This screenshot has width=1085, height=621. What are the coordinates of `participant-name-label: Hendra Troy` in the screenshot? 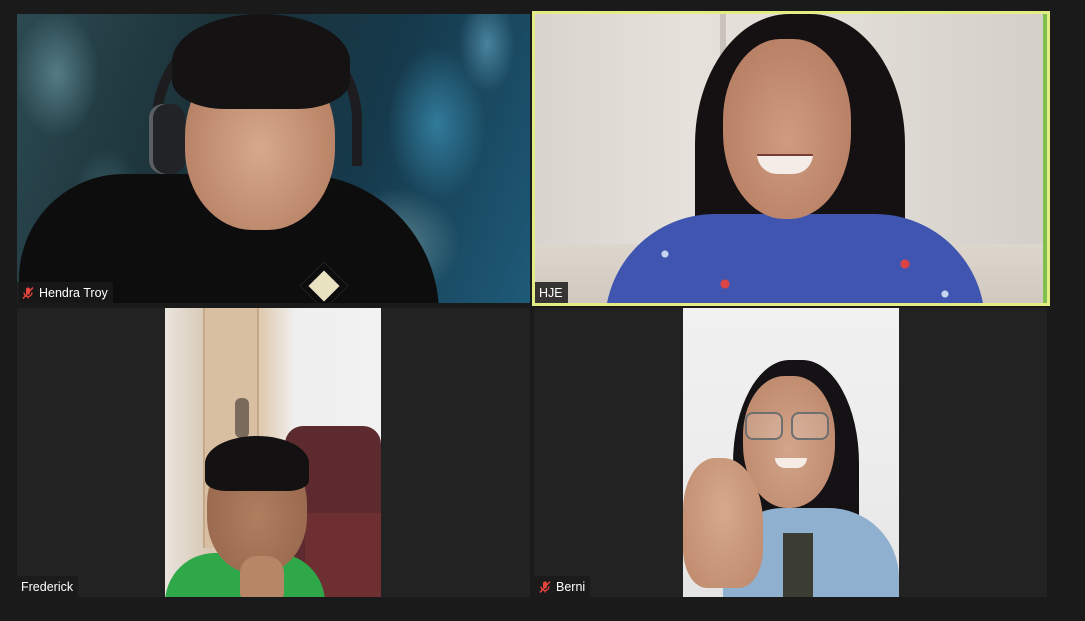 It's located at (65, 292).